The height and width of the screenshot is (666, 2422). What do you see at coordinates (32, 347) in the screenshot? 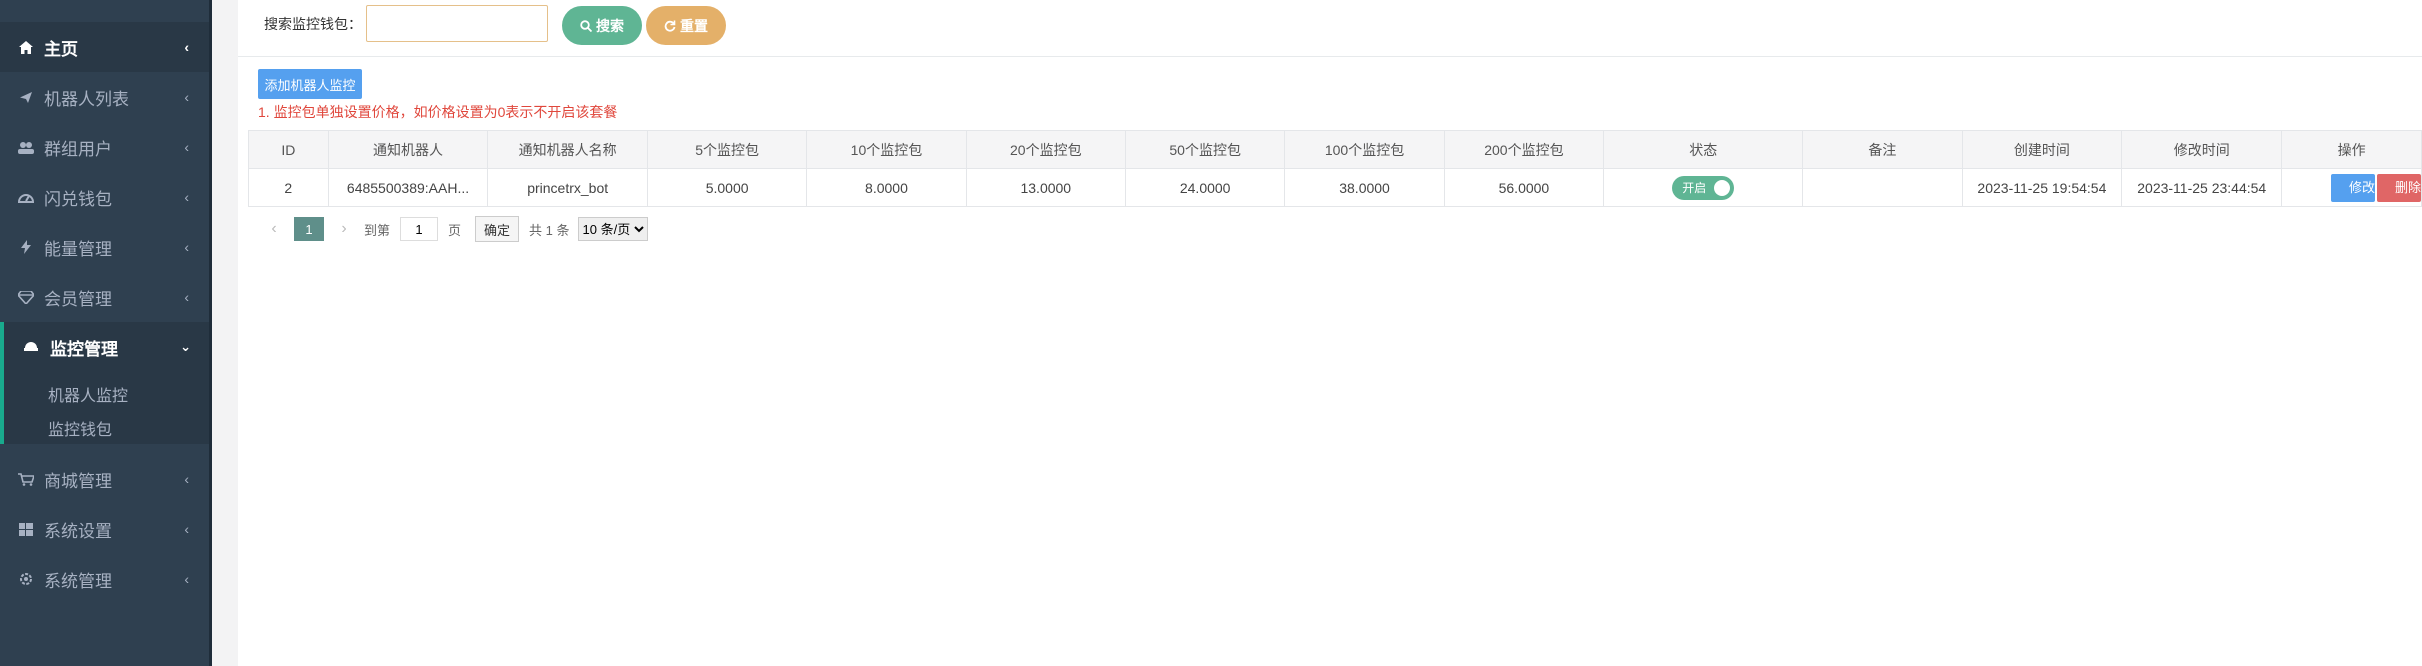
I see `monitor-icon` at bounding box center [32, 347].